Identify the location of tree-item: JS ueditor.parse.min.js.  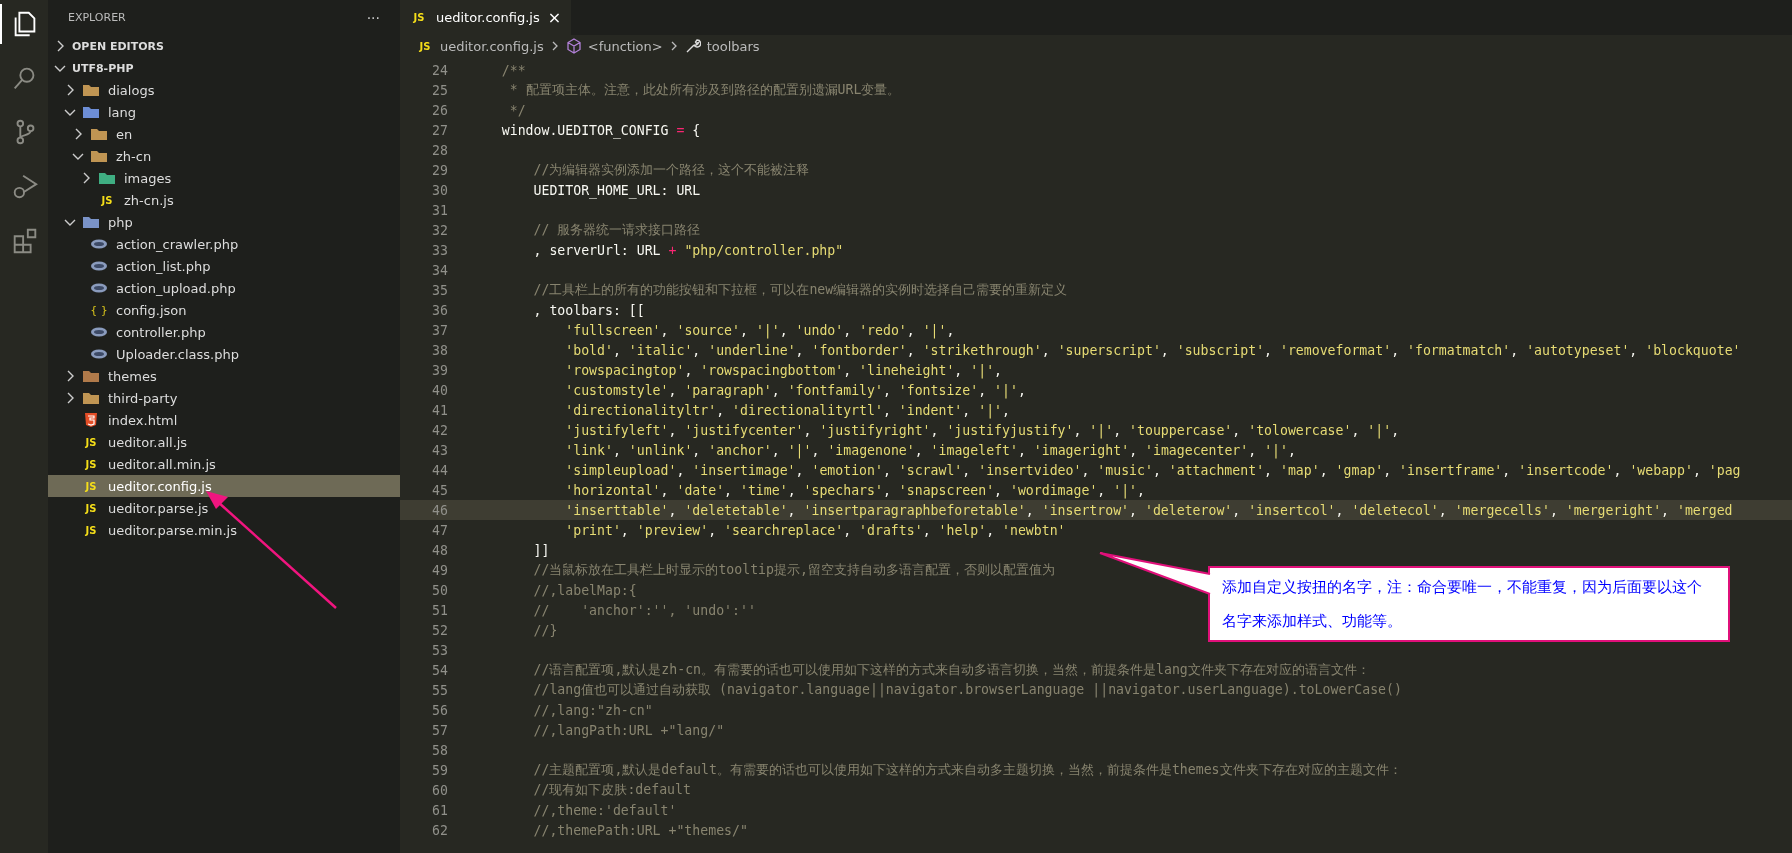
(224, 530).